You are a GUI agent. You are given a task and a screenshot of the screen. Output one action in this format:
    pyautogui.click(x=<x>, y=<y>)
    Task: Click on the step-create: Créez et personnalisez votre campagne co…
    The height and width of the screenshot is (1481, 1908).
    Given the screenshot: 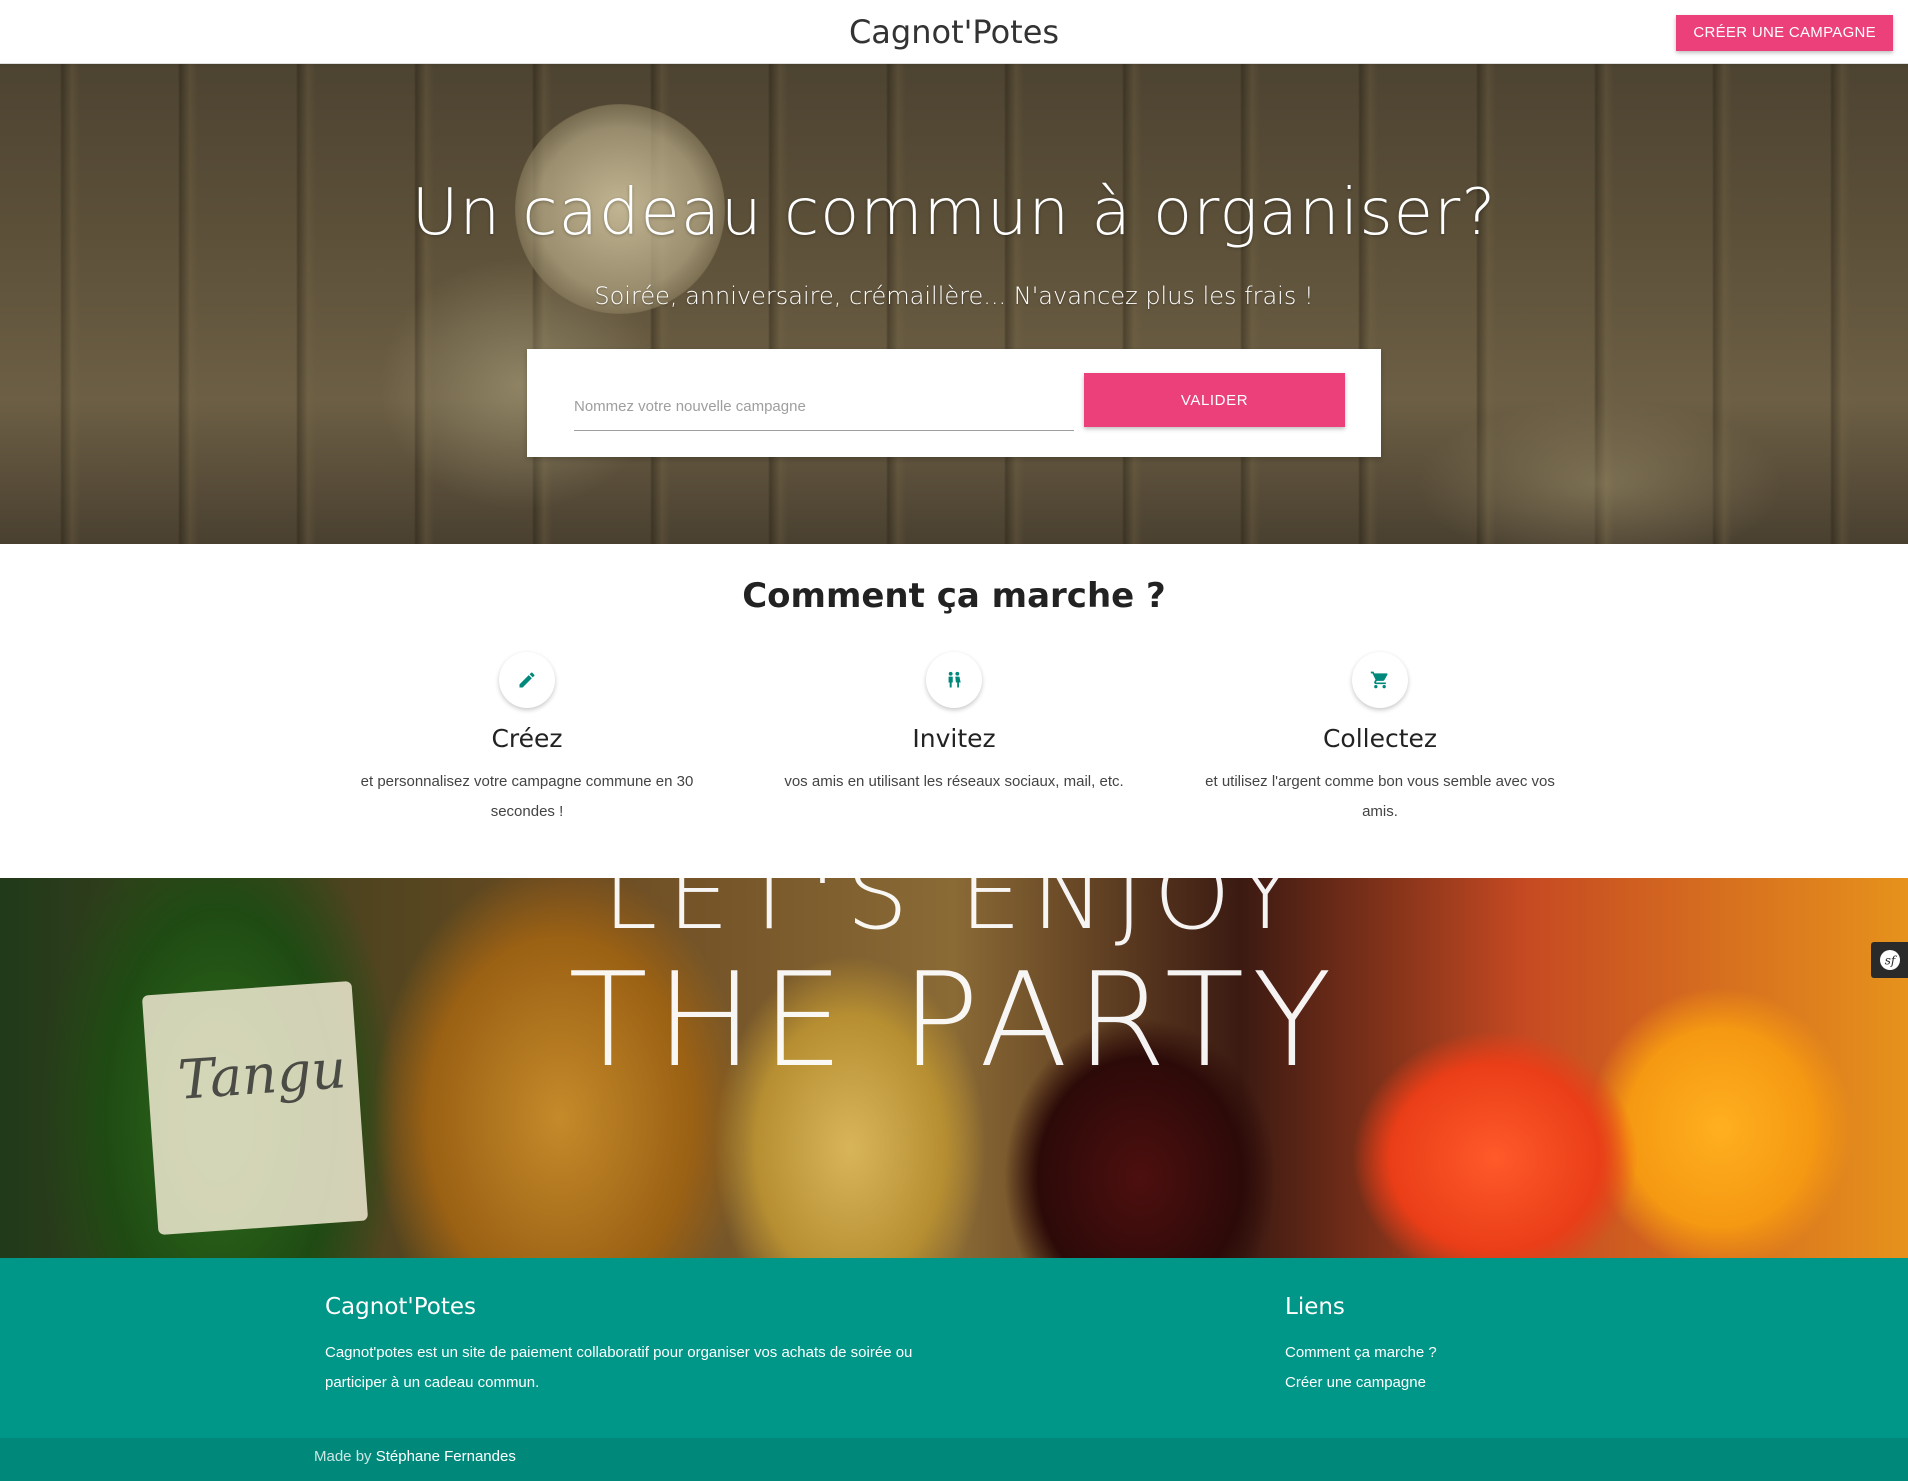 What is the action you would take?
    pyautogui.click(x=527, y=739)
    